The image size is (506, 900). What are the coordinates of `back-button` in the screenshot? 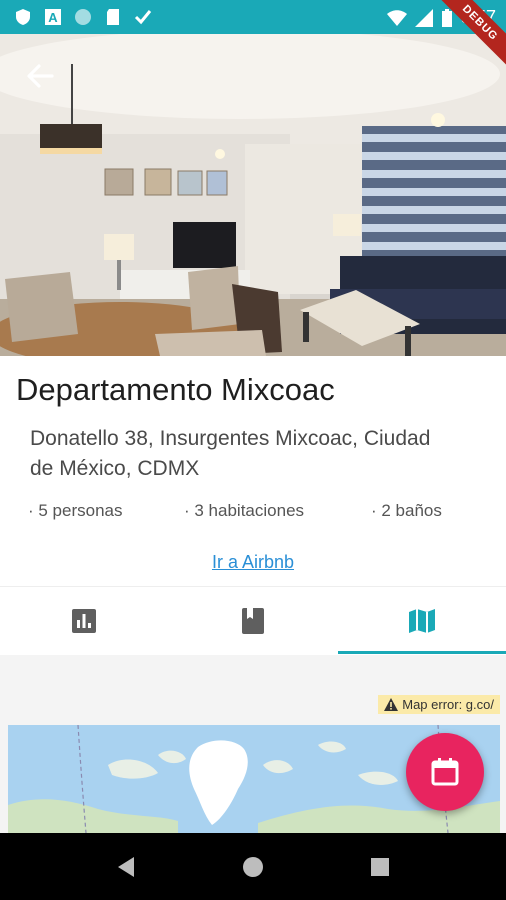 It's located at (40, 76).